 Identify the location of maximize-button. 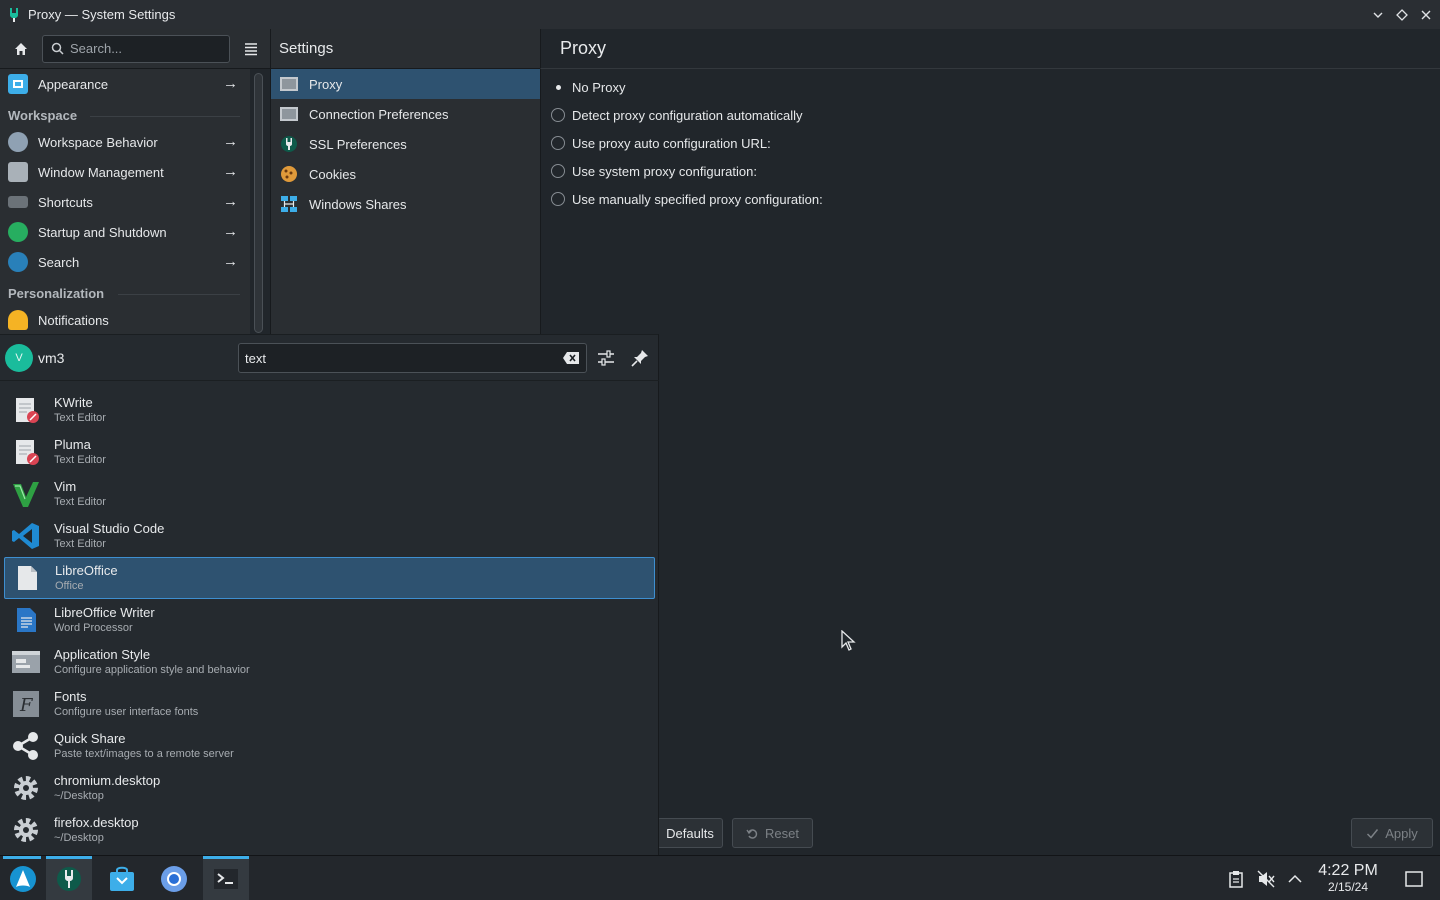
(1402, 15).